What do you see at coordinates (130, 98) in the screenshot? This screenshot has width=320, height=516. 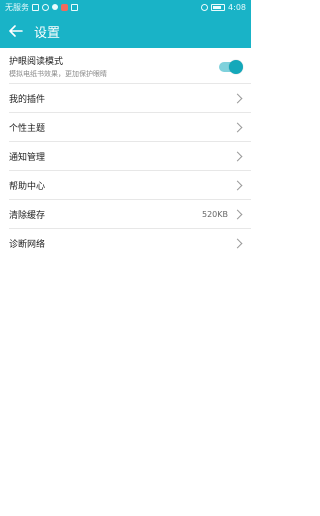 I see `list-item-my-plugins: 我的插件` at bounding box center [130, 98].